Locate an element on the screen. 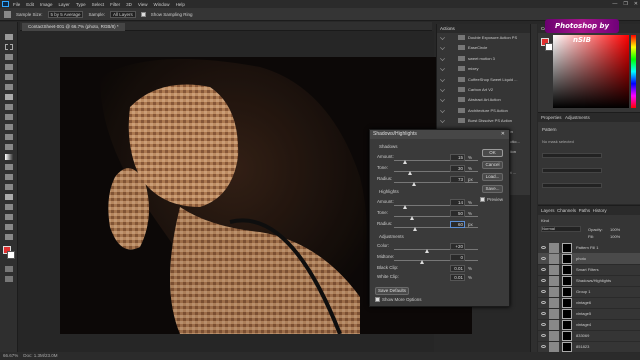 The image size is (640, 360). eraser-tool-icon is located at coordinates (9, 147).